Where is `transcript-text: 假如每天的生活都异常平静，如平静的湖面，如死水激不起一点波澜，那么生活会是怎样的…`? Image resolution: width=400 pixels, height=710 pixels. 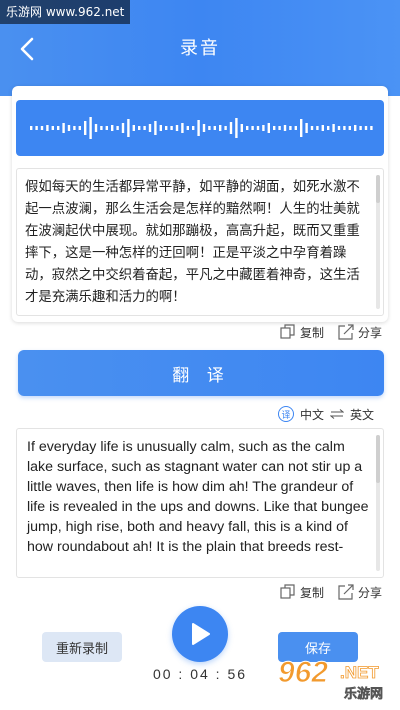
transcript-text: 假如每天的生活都异常平静，如平静的湖面，如死水激不起一点波澜，那么生活会是怎样的… is located at coordinates (192, 242).